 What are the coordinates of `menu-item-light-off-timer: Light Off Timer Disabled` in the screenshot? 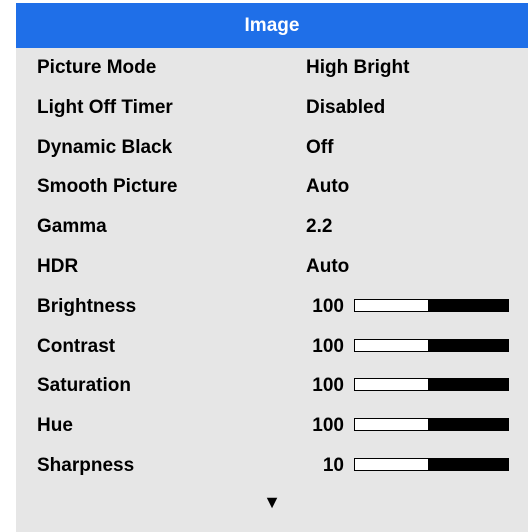 It's located at (272, 108).